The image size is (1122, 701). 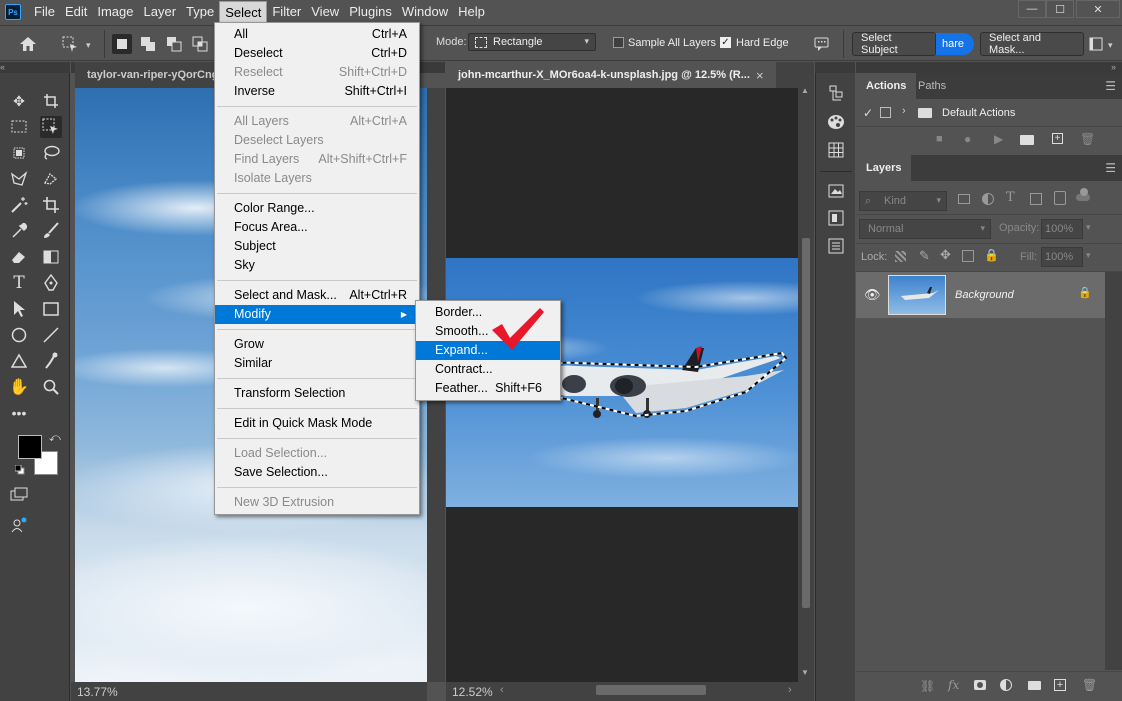 I want to click on triangle-tool-icon, so click(x=19, y=361).